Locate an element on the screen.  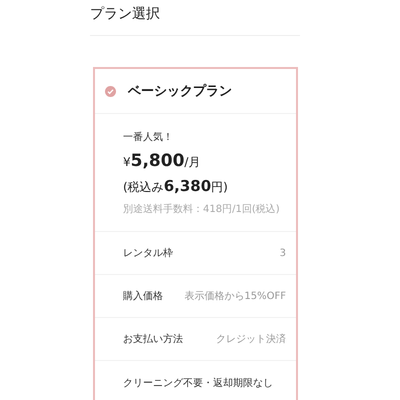
shipping-note: 別途送料手数料：418円/1回(税込) is located at coordinates (202, 209).